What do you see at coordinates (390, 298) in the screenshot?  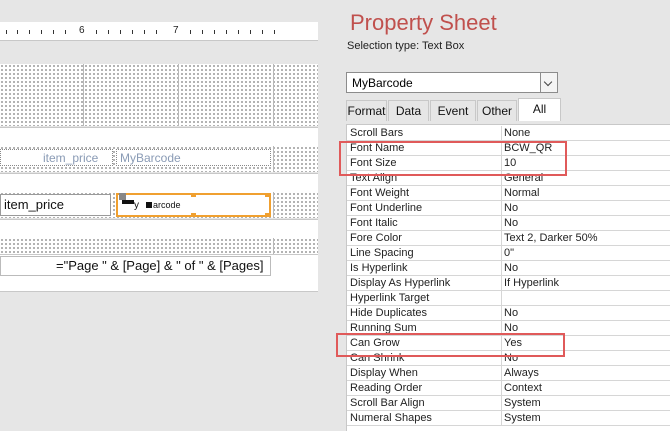 I see `property-name: Hyperlink Target` at bounding box center [390, 298].